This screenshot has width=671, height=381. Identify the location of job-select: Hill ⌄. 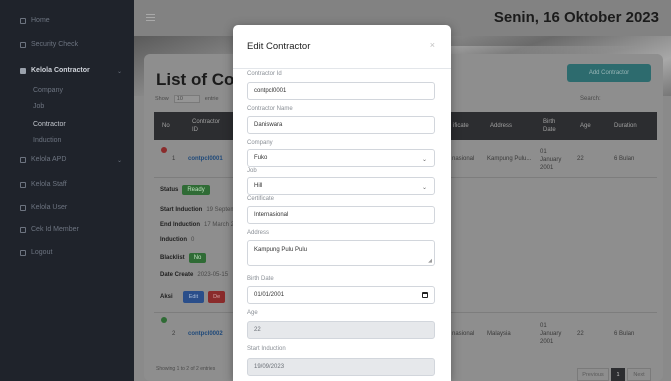
(341, 186).